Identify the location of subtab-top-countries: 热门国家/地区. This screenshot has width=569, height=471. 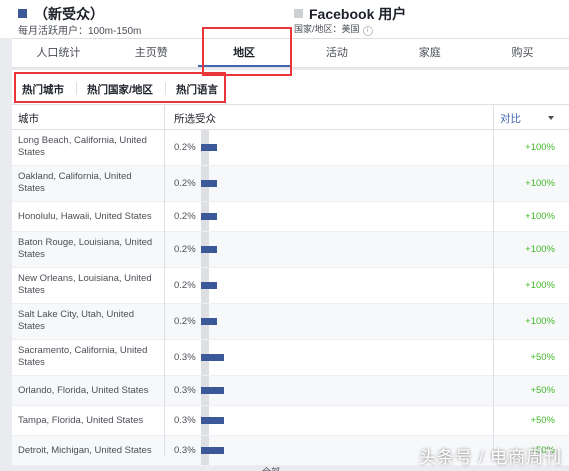
(120, 89).